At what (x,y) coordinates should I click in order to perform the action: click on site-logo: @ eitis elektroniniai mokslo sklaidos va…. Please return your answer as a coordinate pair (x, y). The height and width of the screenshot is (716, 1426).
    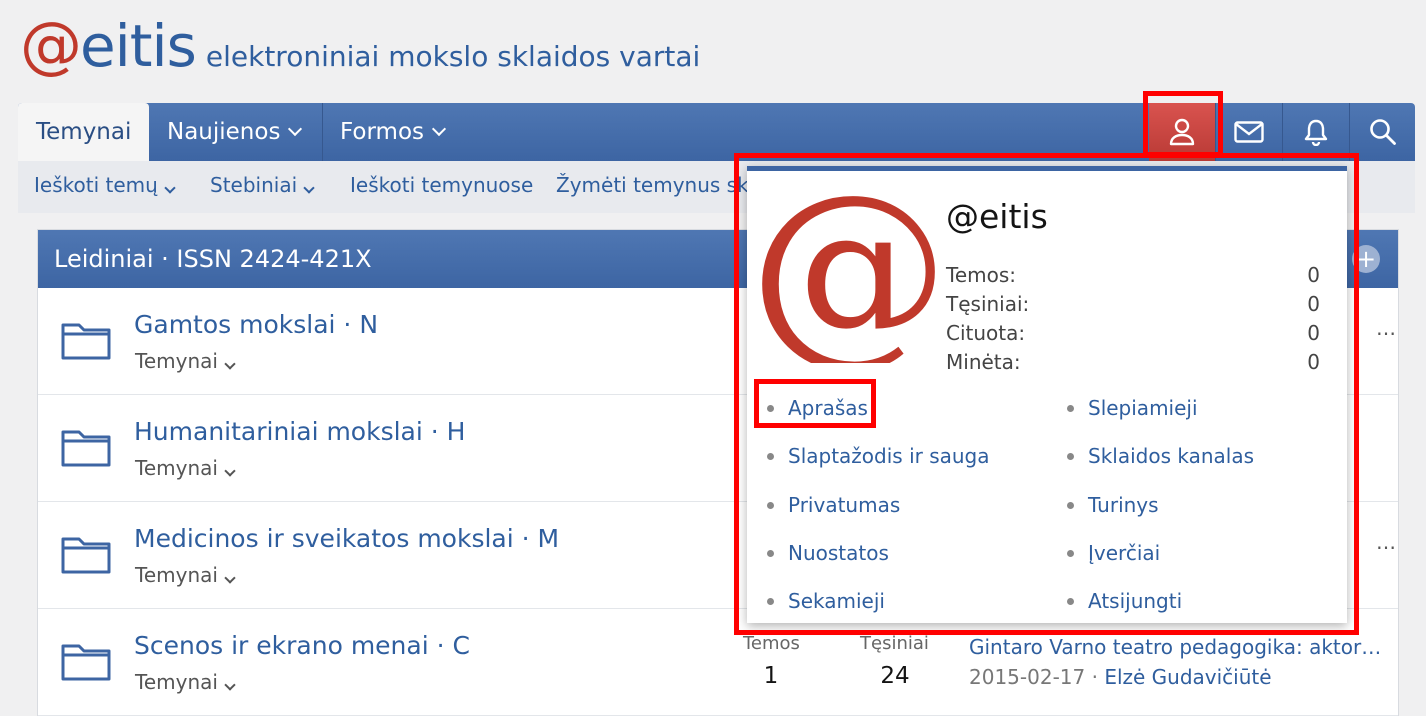
    Looking at the image, I should click on (360, 45).